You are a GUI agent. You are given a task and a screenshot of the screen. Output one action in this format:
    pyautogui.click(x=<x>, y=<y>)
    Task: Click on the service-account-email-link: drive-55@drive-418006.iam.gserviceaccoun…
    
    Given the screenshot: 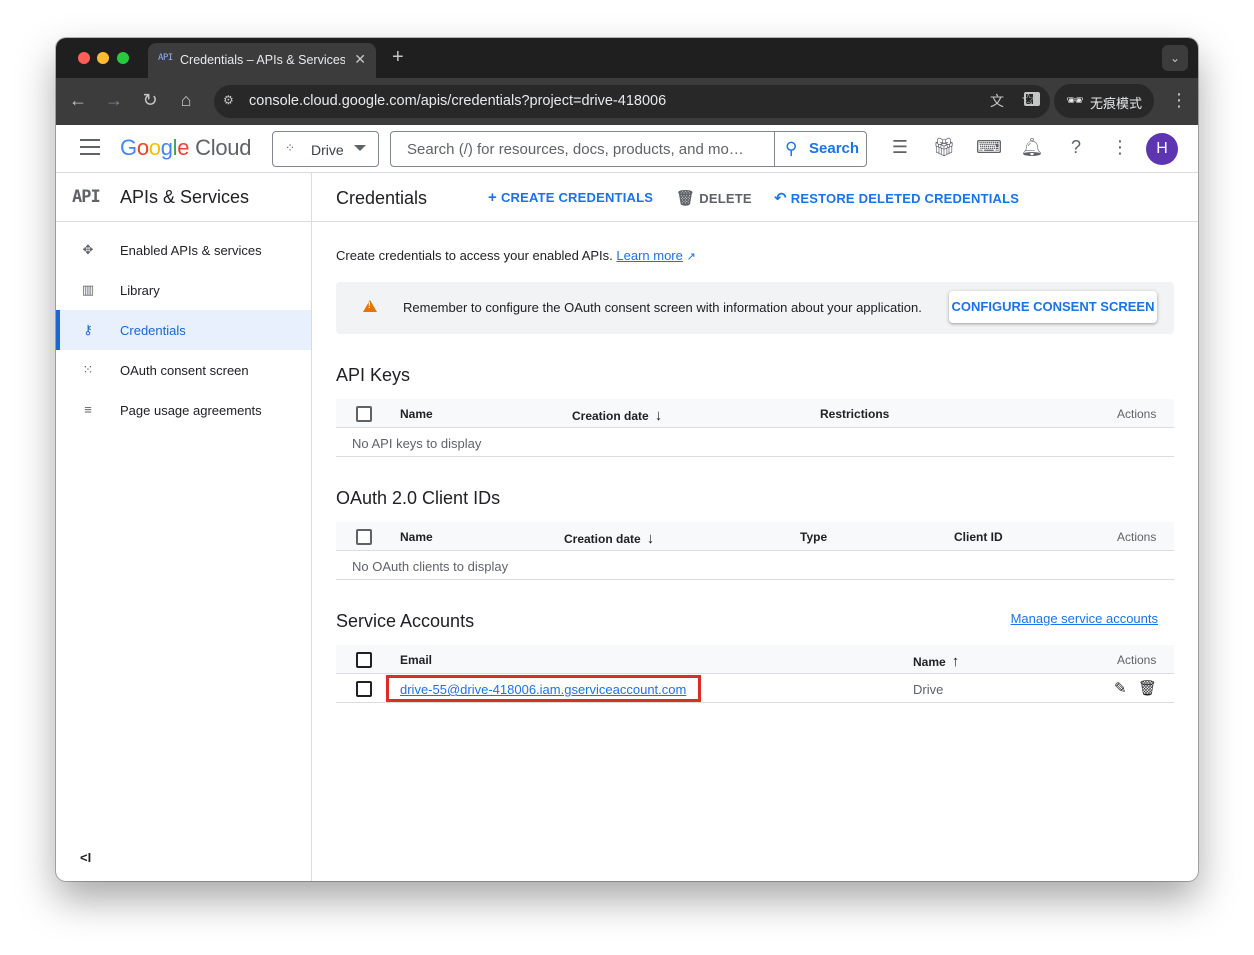 What is the action you would take?
    pyautogui.click(x=543, y=689)
    